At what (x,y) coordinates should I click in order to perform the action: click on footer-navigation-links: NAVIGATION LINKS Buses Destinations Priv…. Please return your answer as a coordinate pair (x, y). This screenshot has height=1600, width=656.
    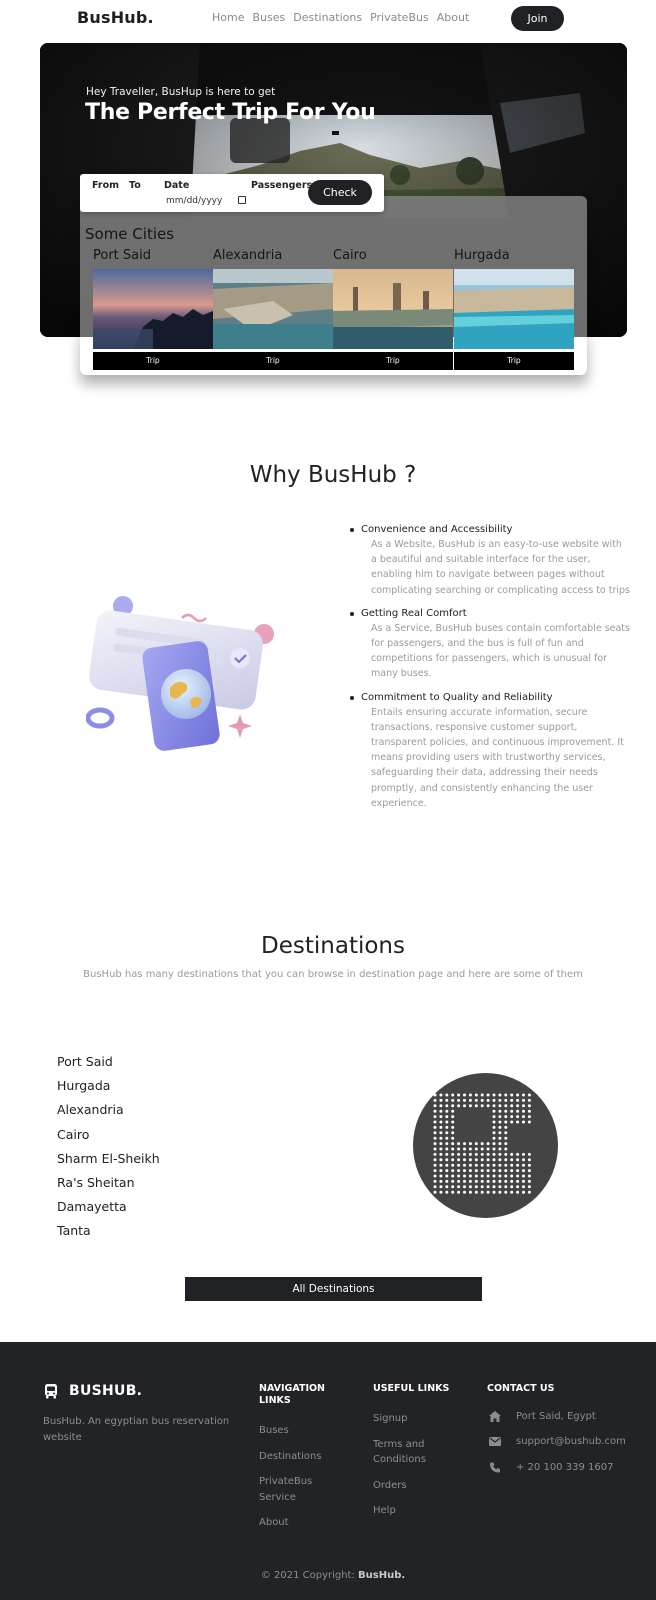
    Looking at the image, I should click on (292, 1457).